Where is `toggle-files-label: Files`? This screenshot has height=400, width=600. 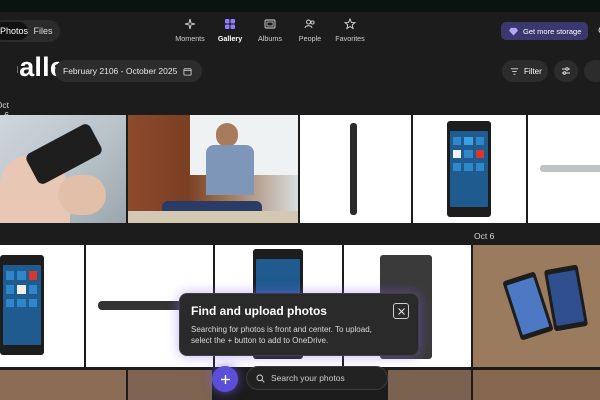
toggle-files-label: Files is located at coordinates (43, 31).